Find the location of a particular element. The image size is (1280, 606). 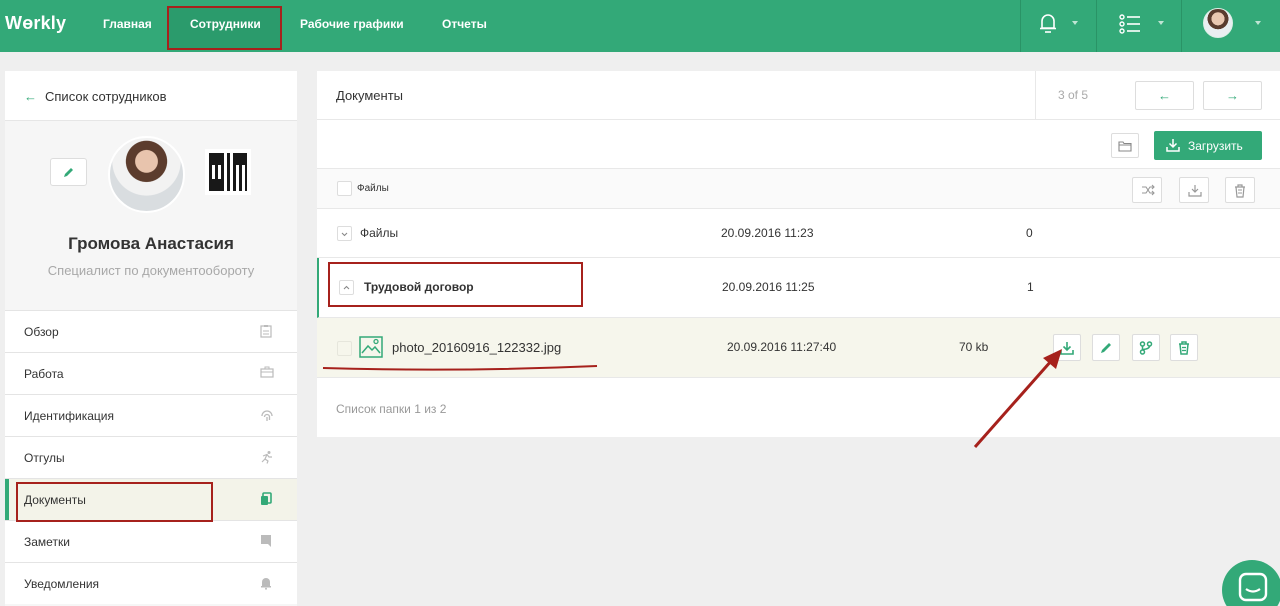

edit-profile-button is located at coordinates (68, 172).